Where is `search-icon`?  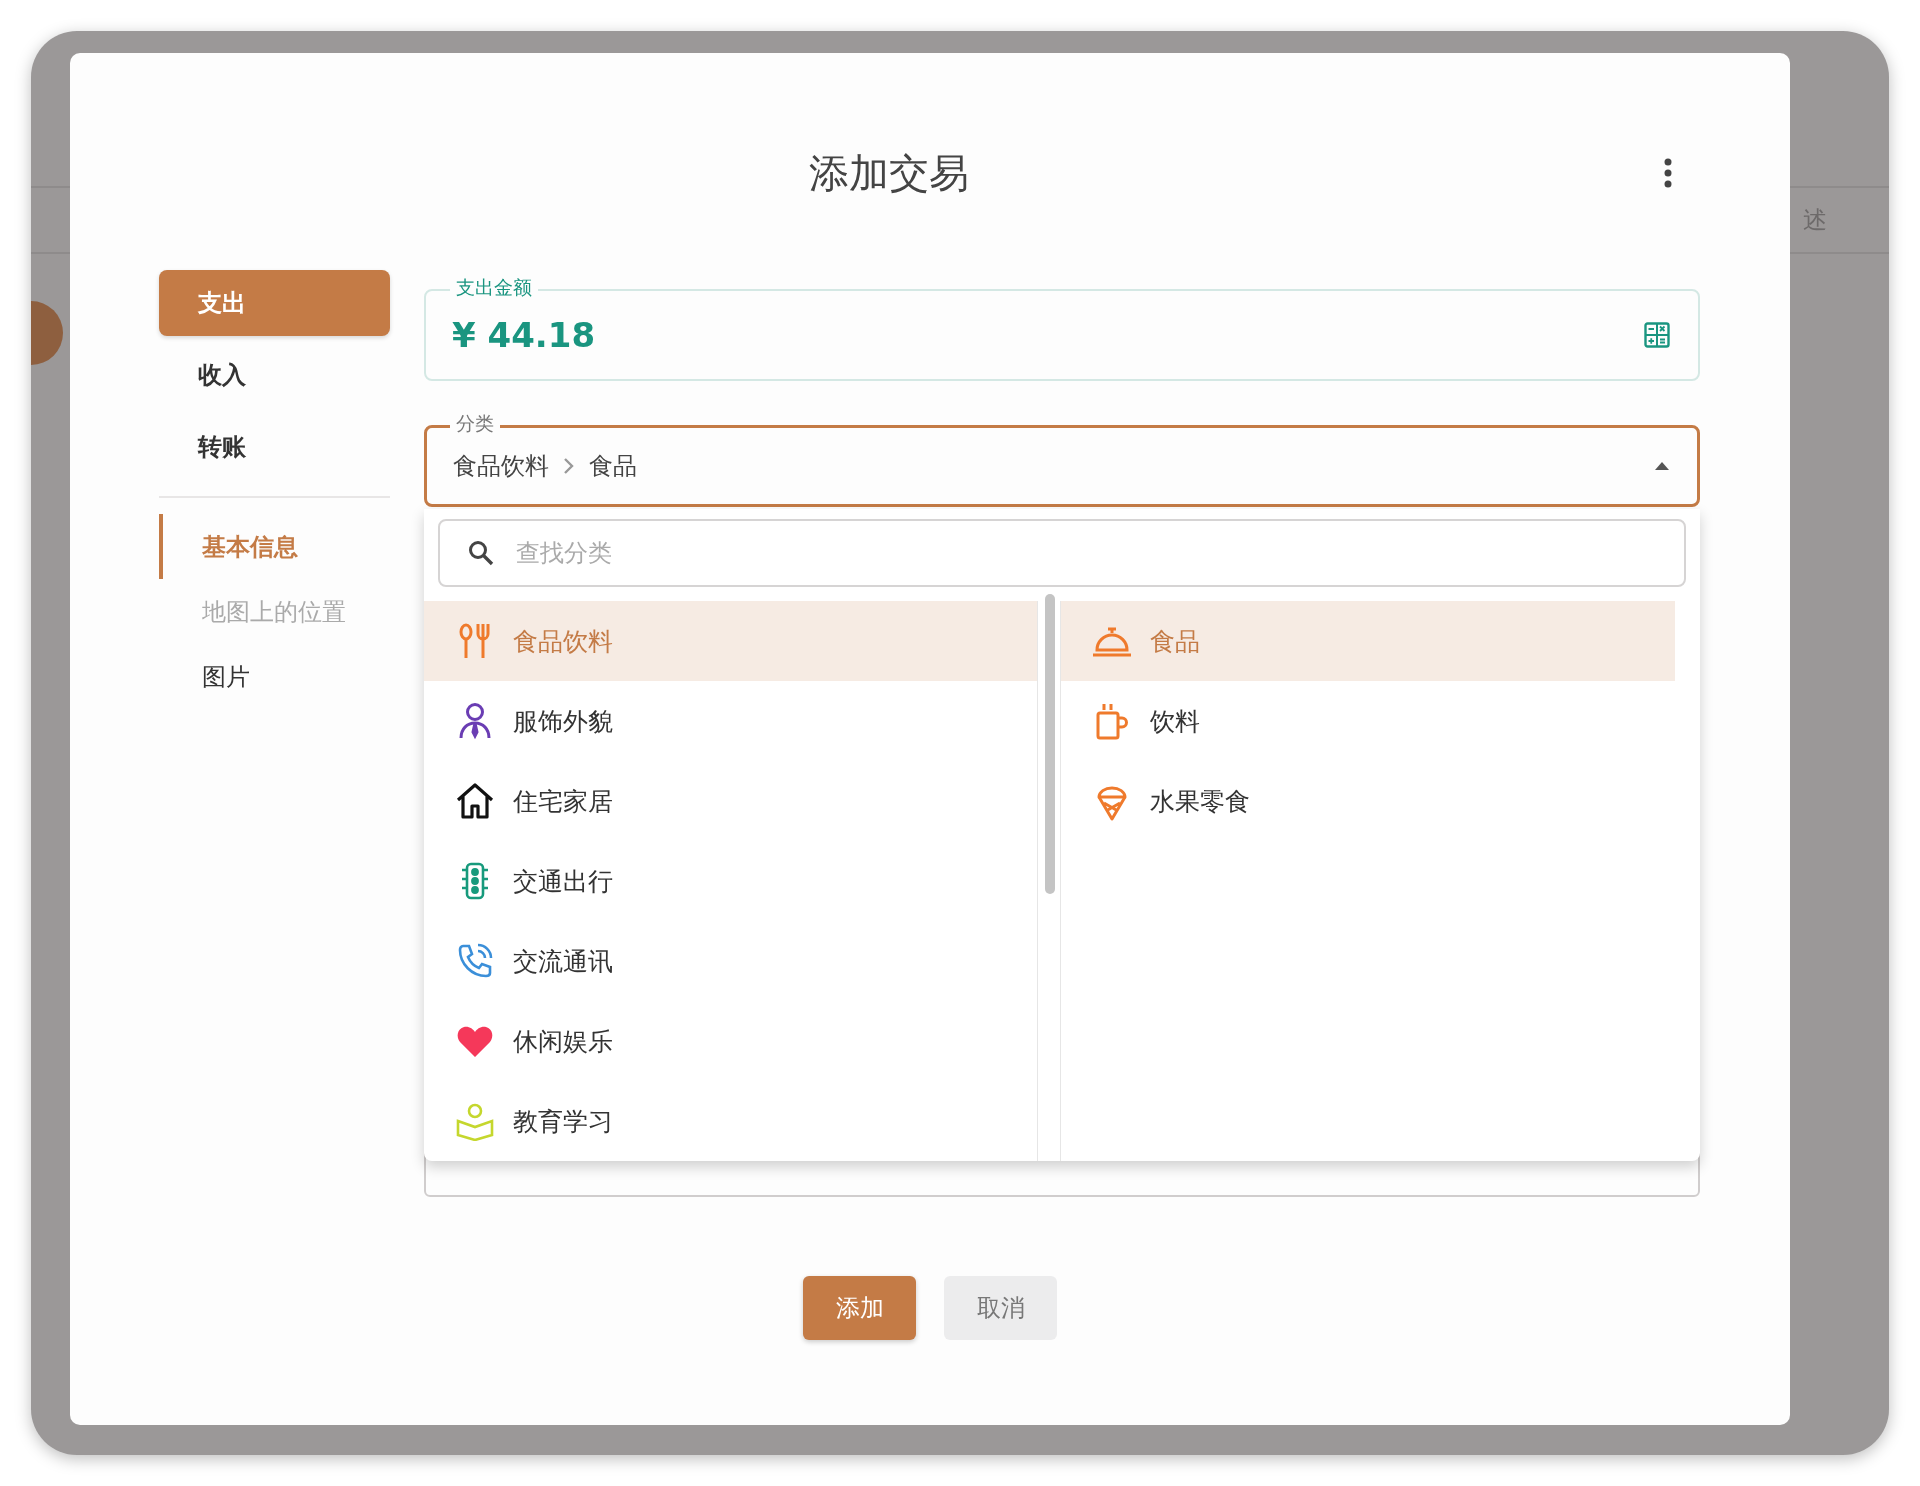
search-icon is located at coordinates (481, 553).